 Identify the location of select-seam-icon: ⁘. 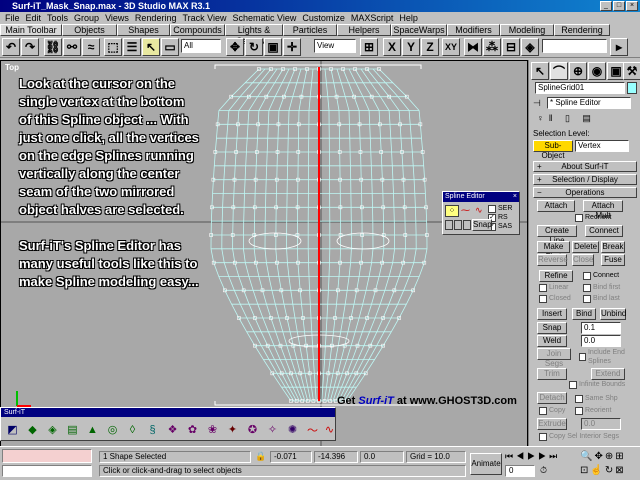
(452, 211).